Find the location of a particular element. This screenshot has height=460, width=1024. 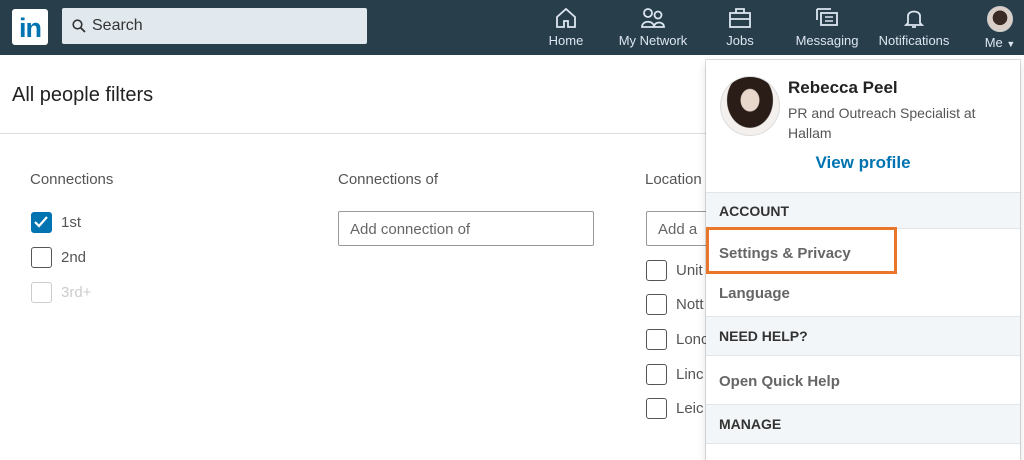

nav-my-network: My Network is located at coordinates (653, 27).